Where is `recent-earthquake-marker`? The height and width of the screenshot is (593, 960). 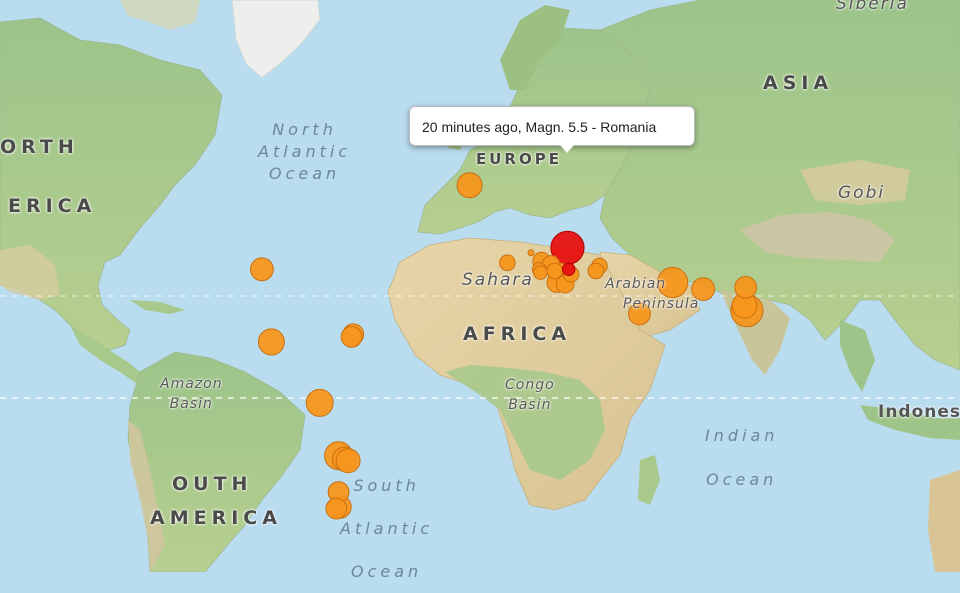 recent-earthquake-marker is located at coordinates (569, 269).